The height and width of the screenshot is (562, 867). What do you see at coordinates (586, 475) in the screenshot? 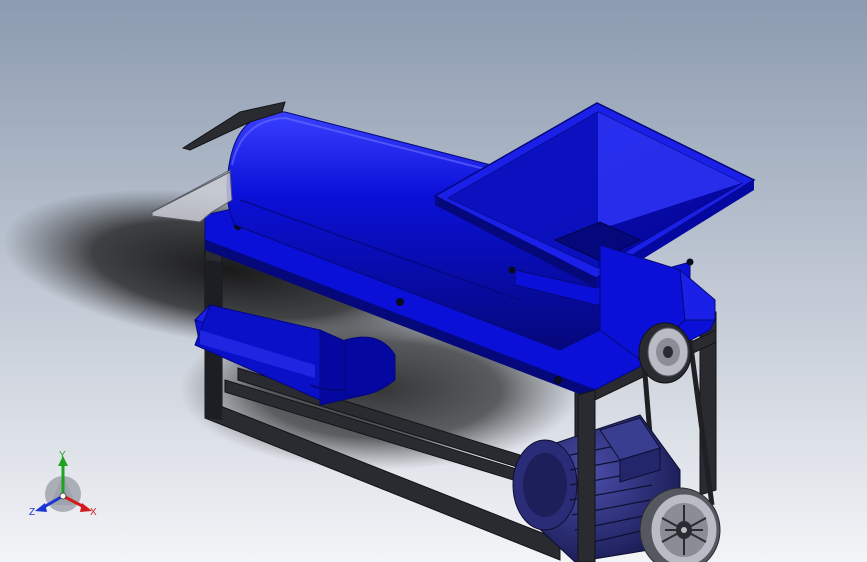
I see `front-leg` at bounding box center [586, 475].